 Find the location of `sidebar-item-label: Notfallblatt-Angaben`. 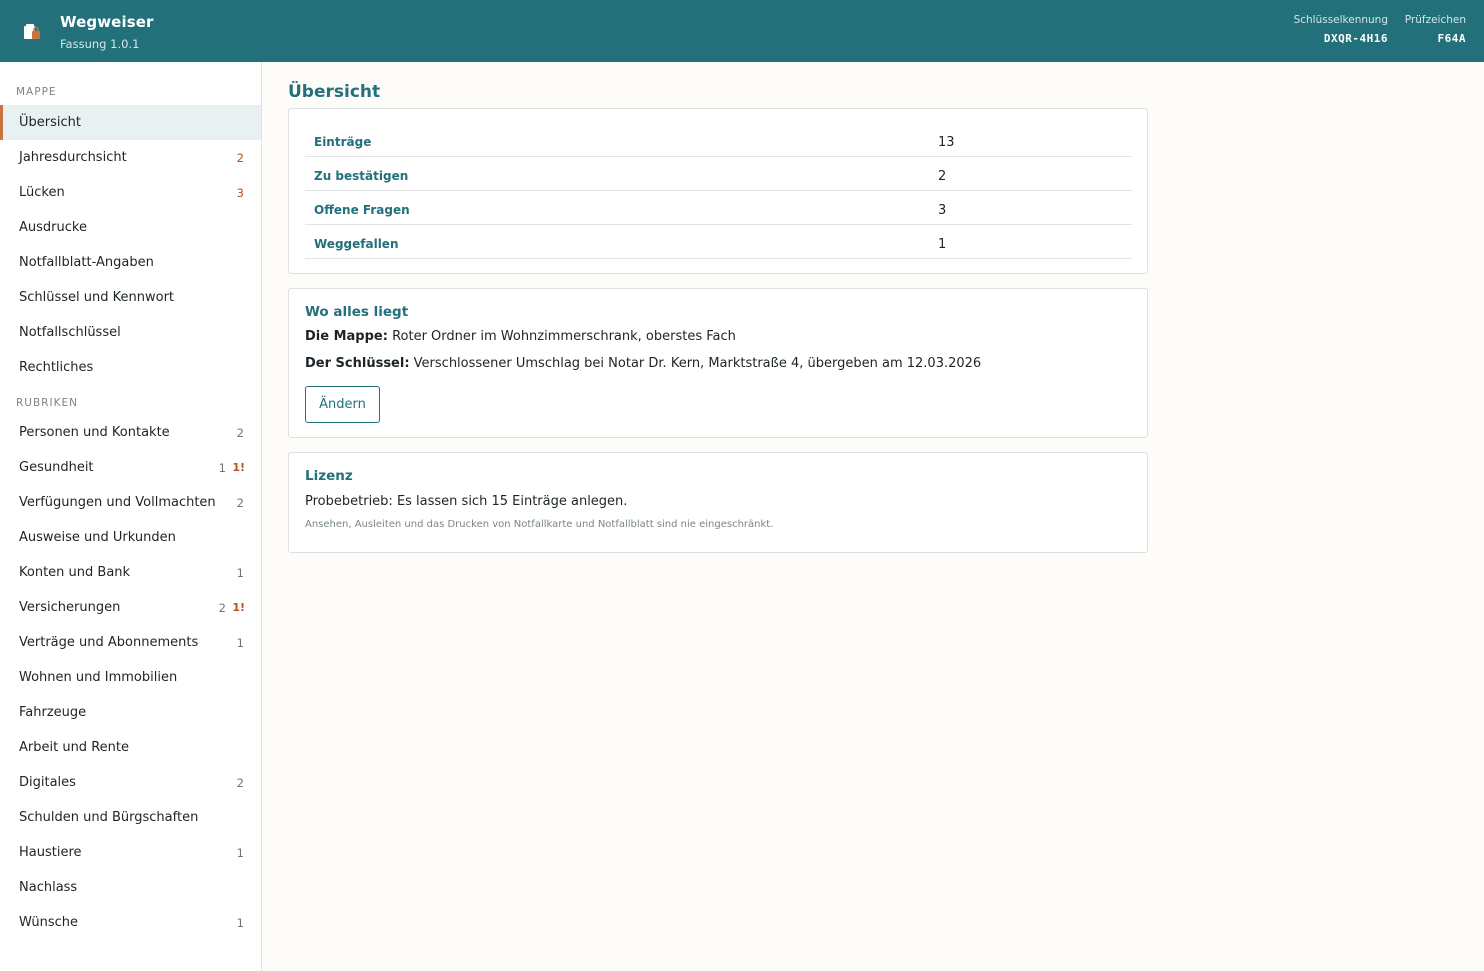

sidebar-item-label: Notfallblatt-Angaben is located at coordinates (86, 262).